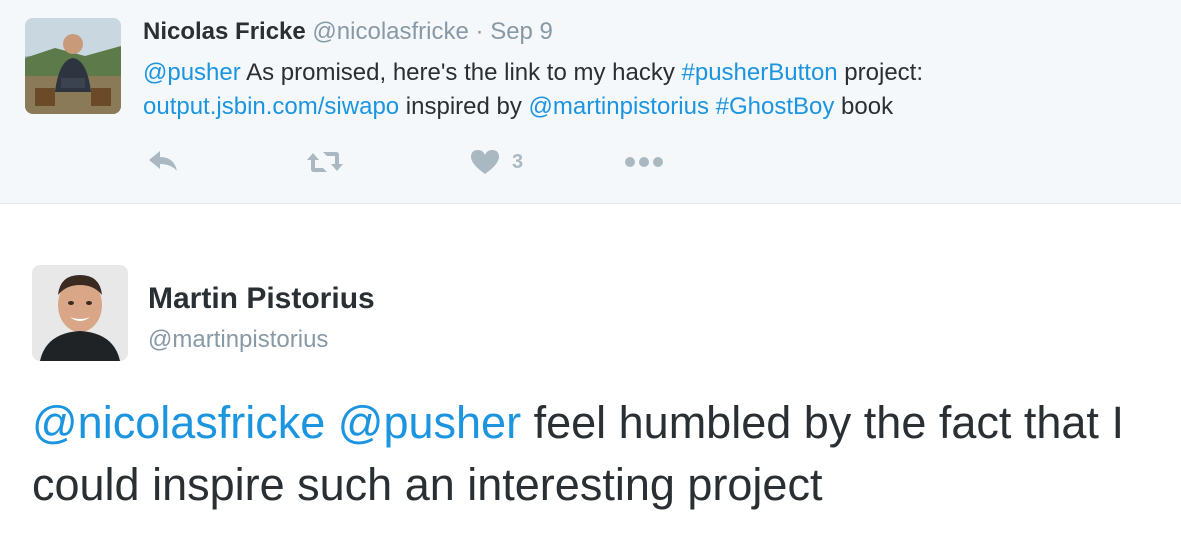  What do you see at coordinates (80, 313) in the screenshot?
I see `martin-avatar` at bounding box center [80, 313].